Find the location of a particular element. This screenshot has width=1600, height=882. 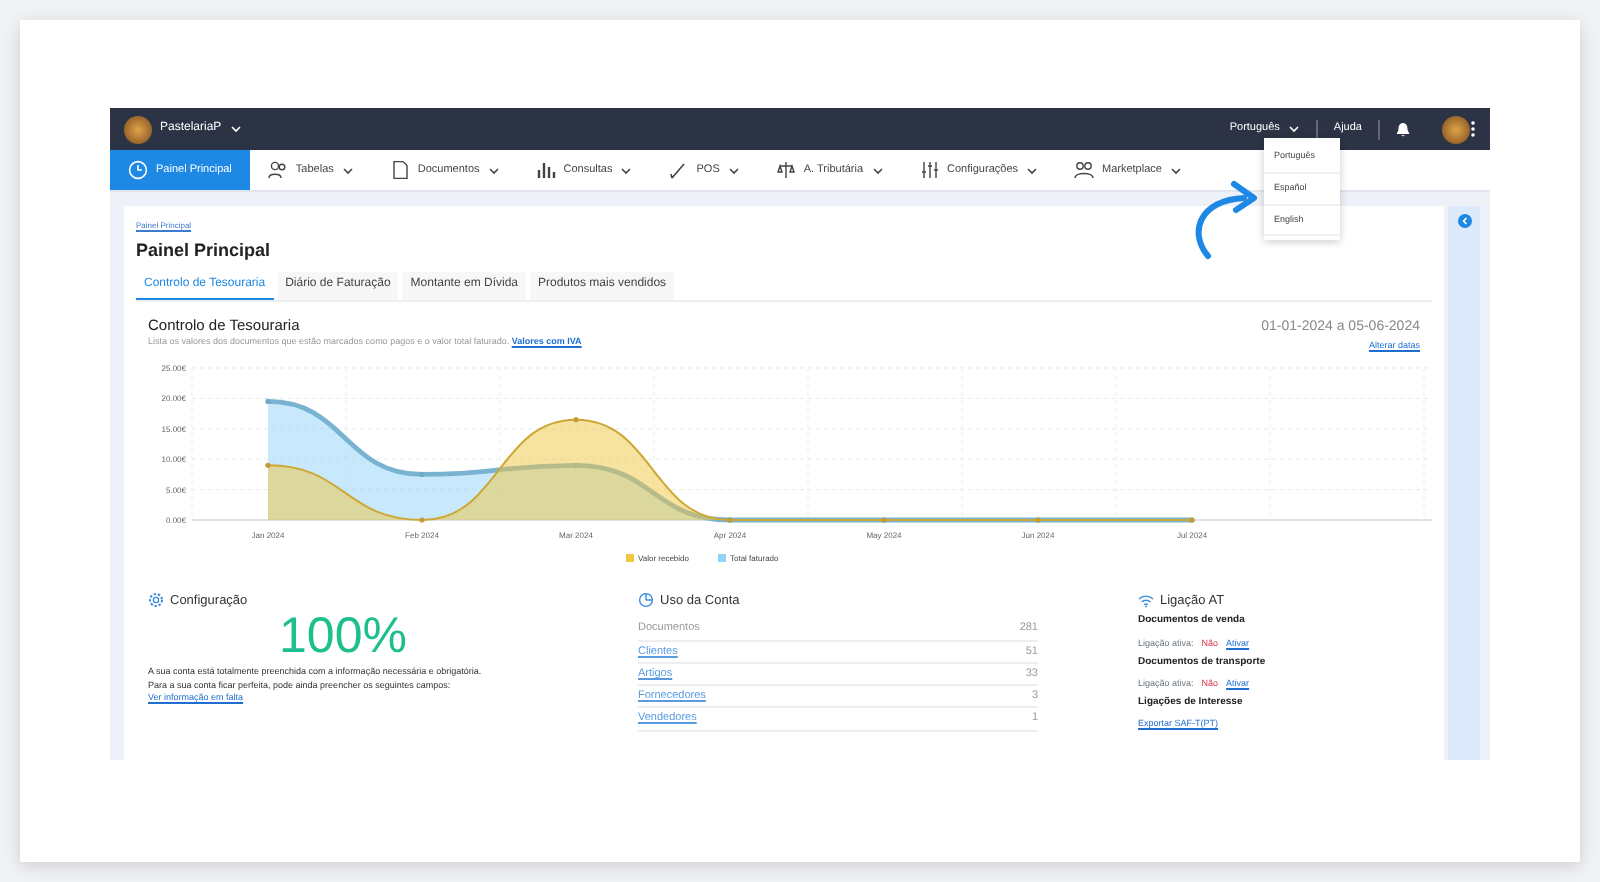

scale-icon is located at coordinates (785, 170).